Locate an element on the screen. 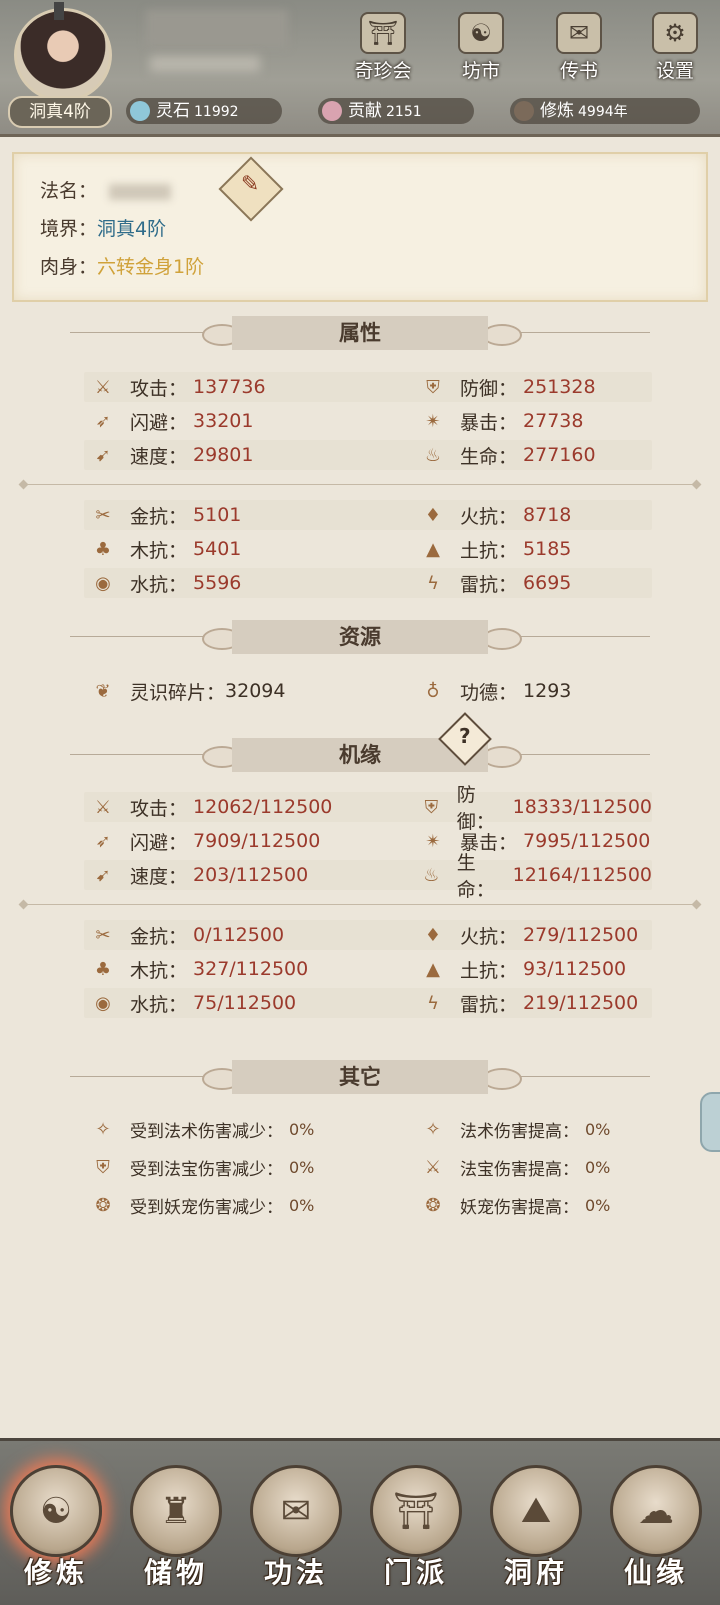  other-row: ✧ 受到法术伤害减少： 0% ✧ 法术伤害提高： 0% is located at coordinates (368, 1129).